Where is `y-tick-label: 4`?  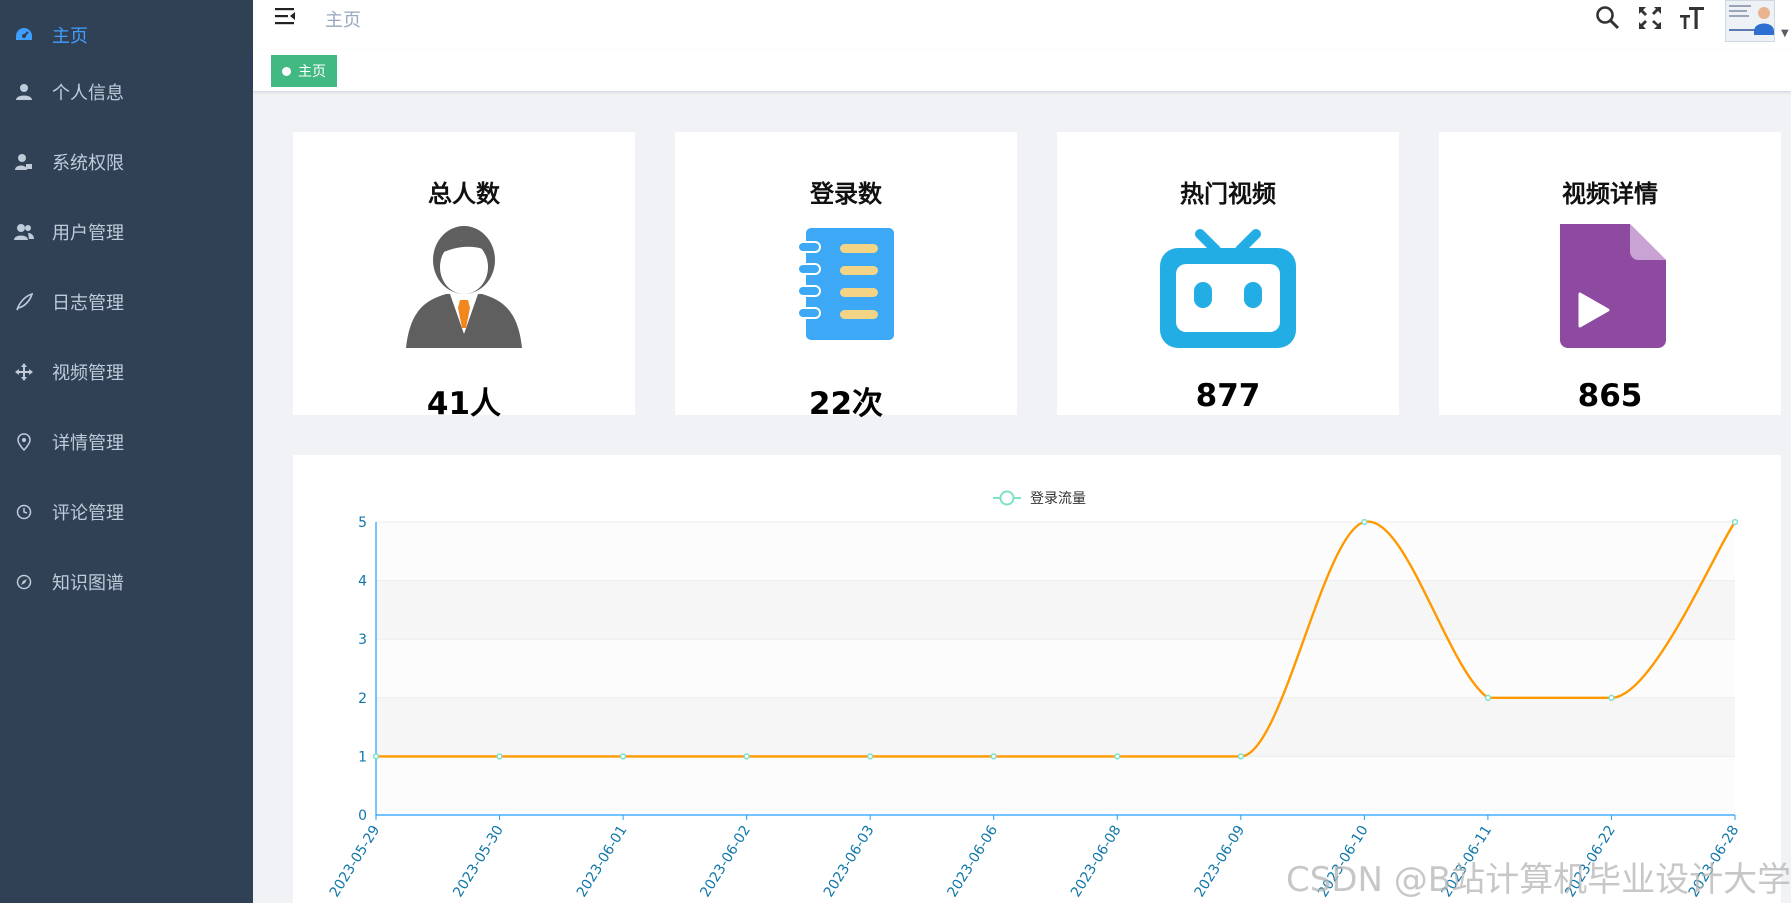 y-tick-label: 4 is located at coordinates (362, 582).